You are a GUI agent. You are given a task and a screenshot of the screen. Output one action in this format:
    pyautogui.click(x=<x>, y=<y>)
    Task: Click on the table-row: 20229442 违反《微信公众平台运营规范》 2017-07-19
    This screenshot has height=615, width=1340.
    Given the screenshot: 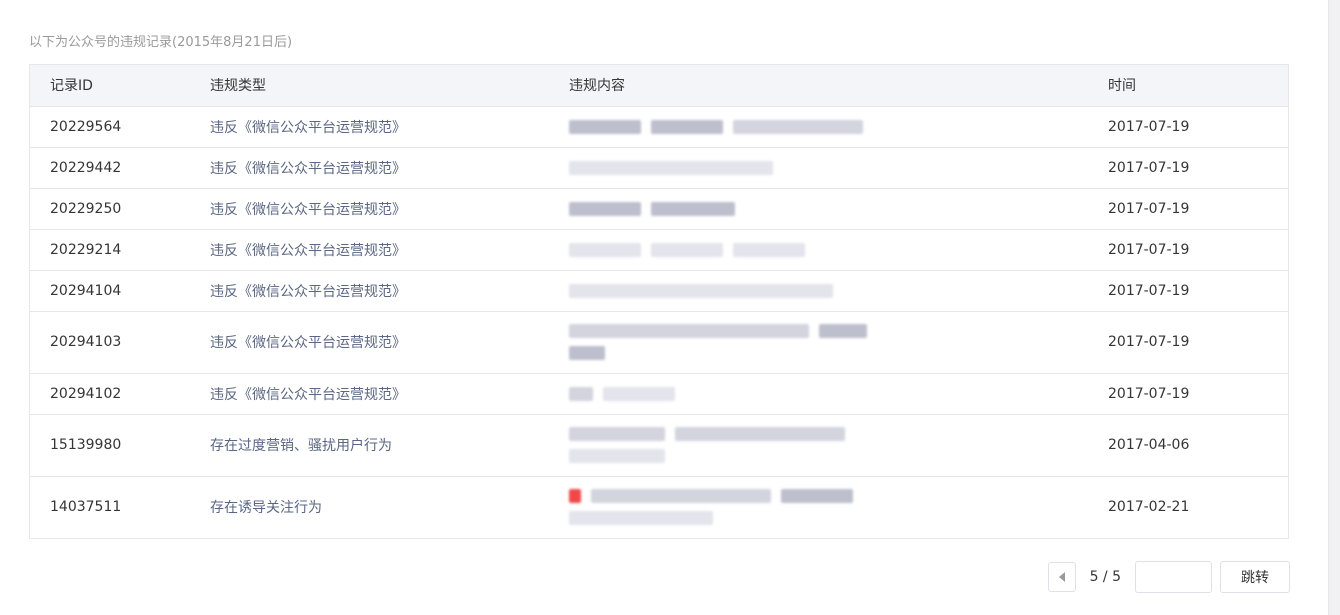 What is the action you would take?
    pyautogui.click(x=659, y=168)
    